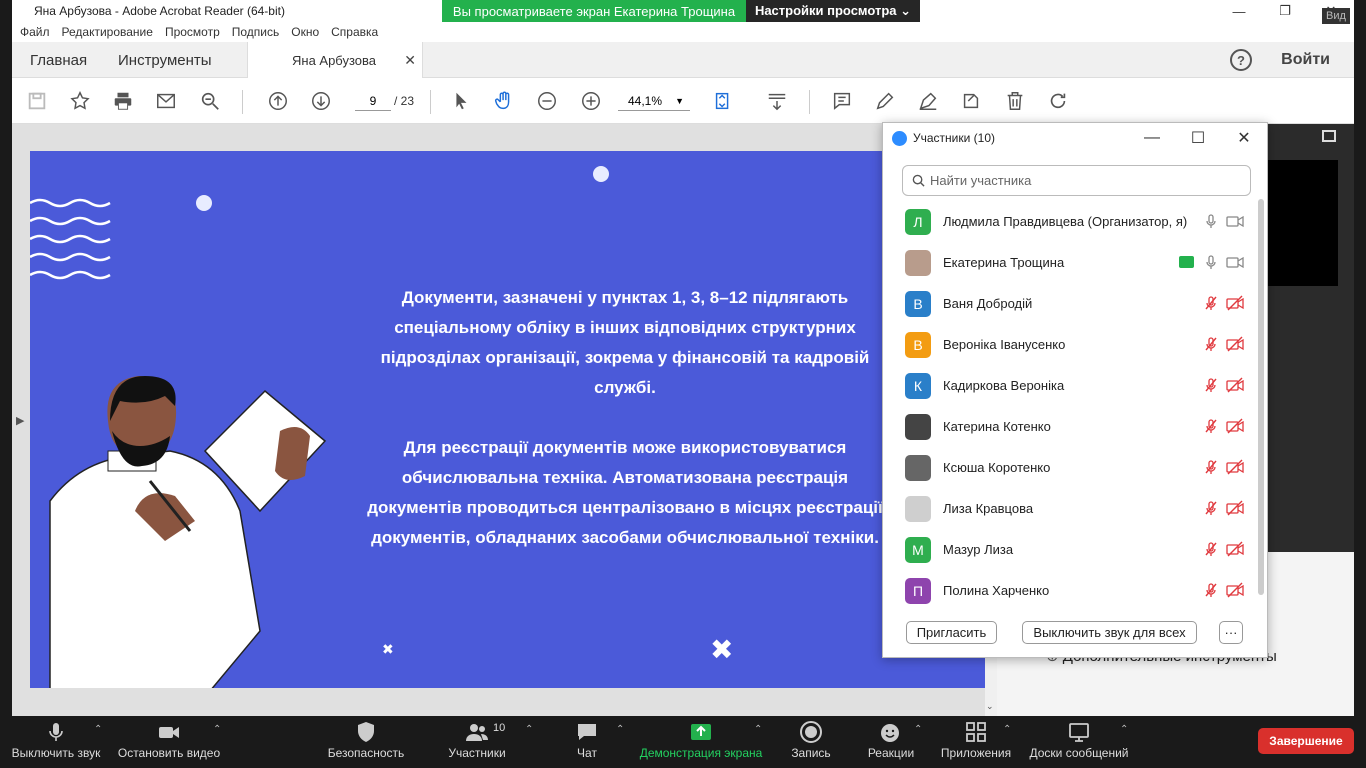 Image resolution: width=1366 pixels, height=768 pixels. What do you see at coordinates (1244, 138) in the screenshot?
I see `close-icon: ✕` at bounding box center [1244, 138].